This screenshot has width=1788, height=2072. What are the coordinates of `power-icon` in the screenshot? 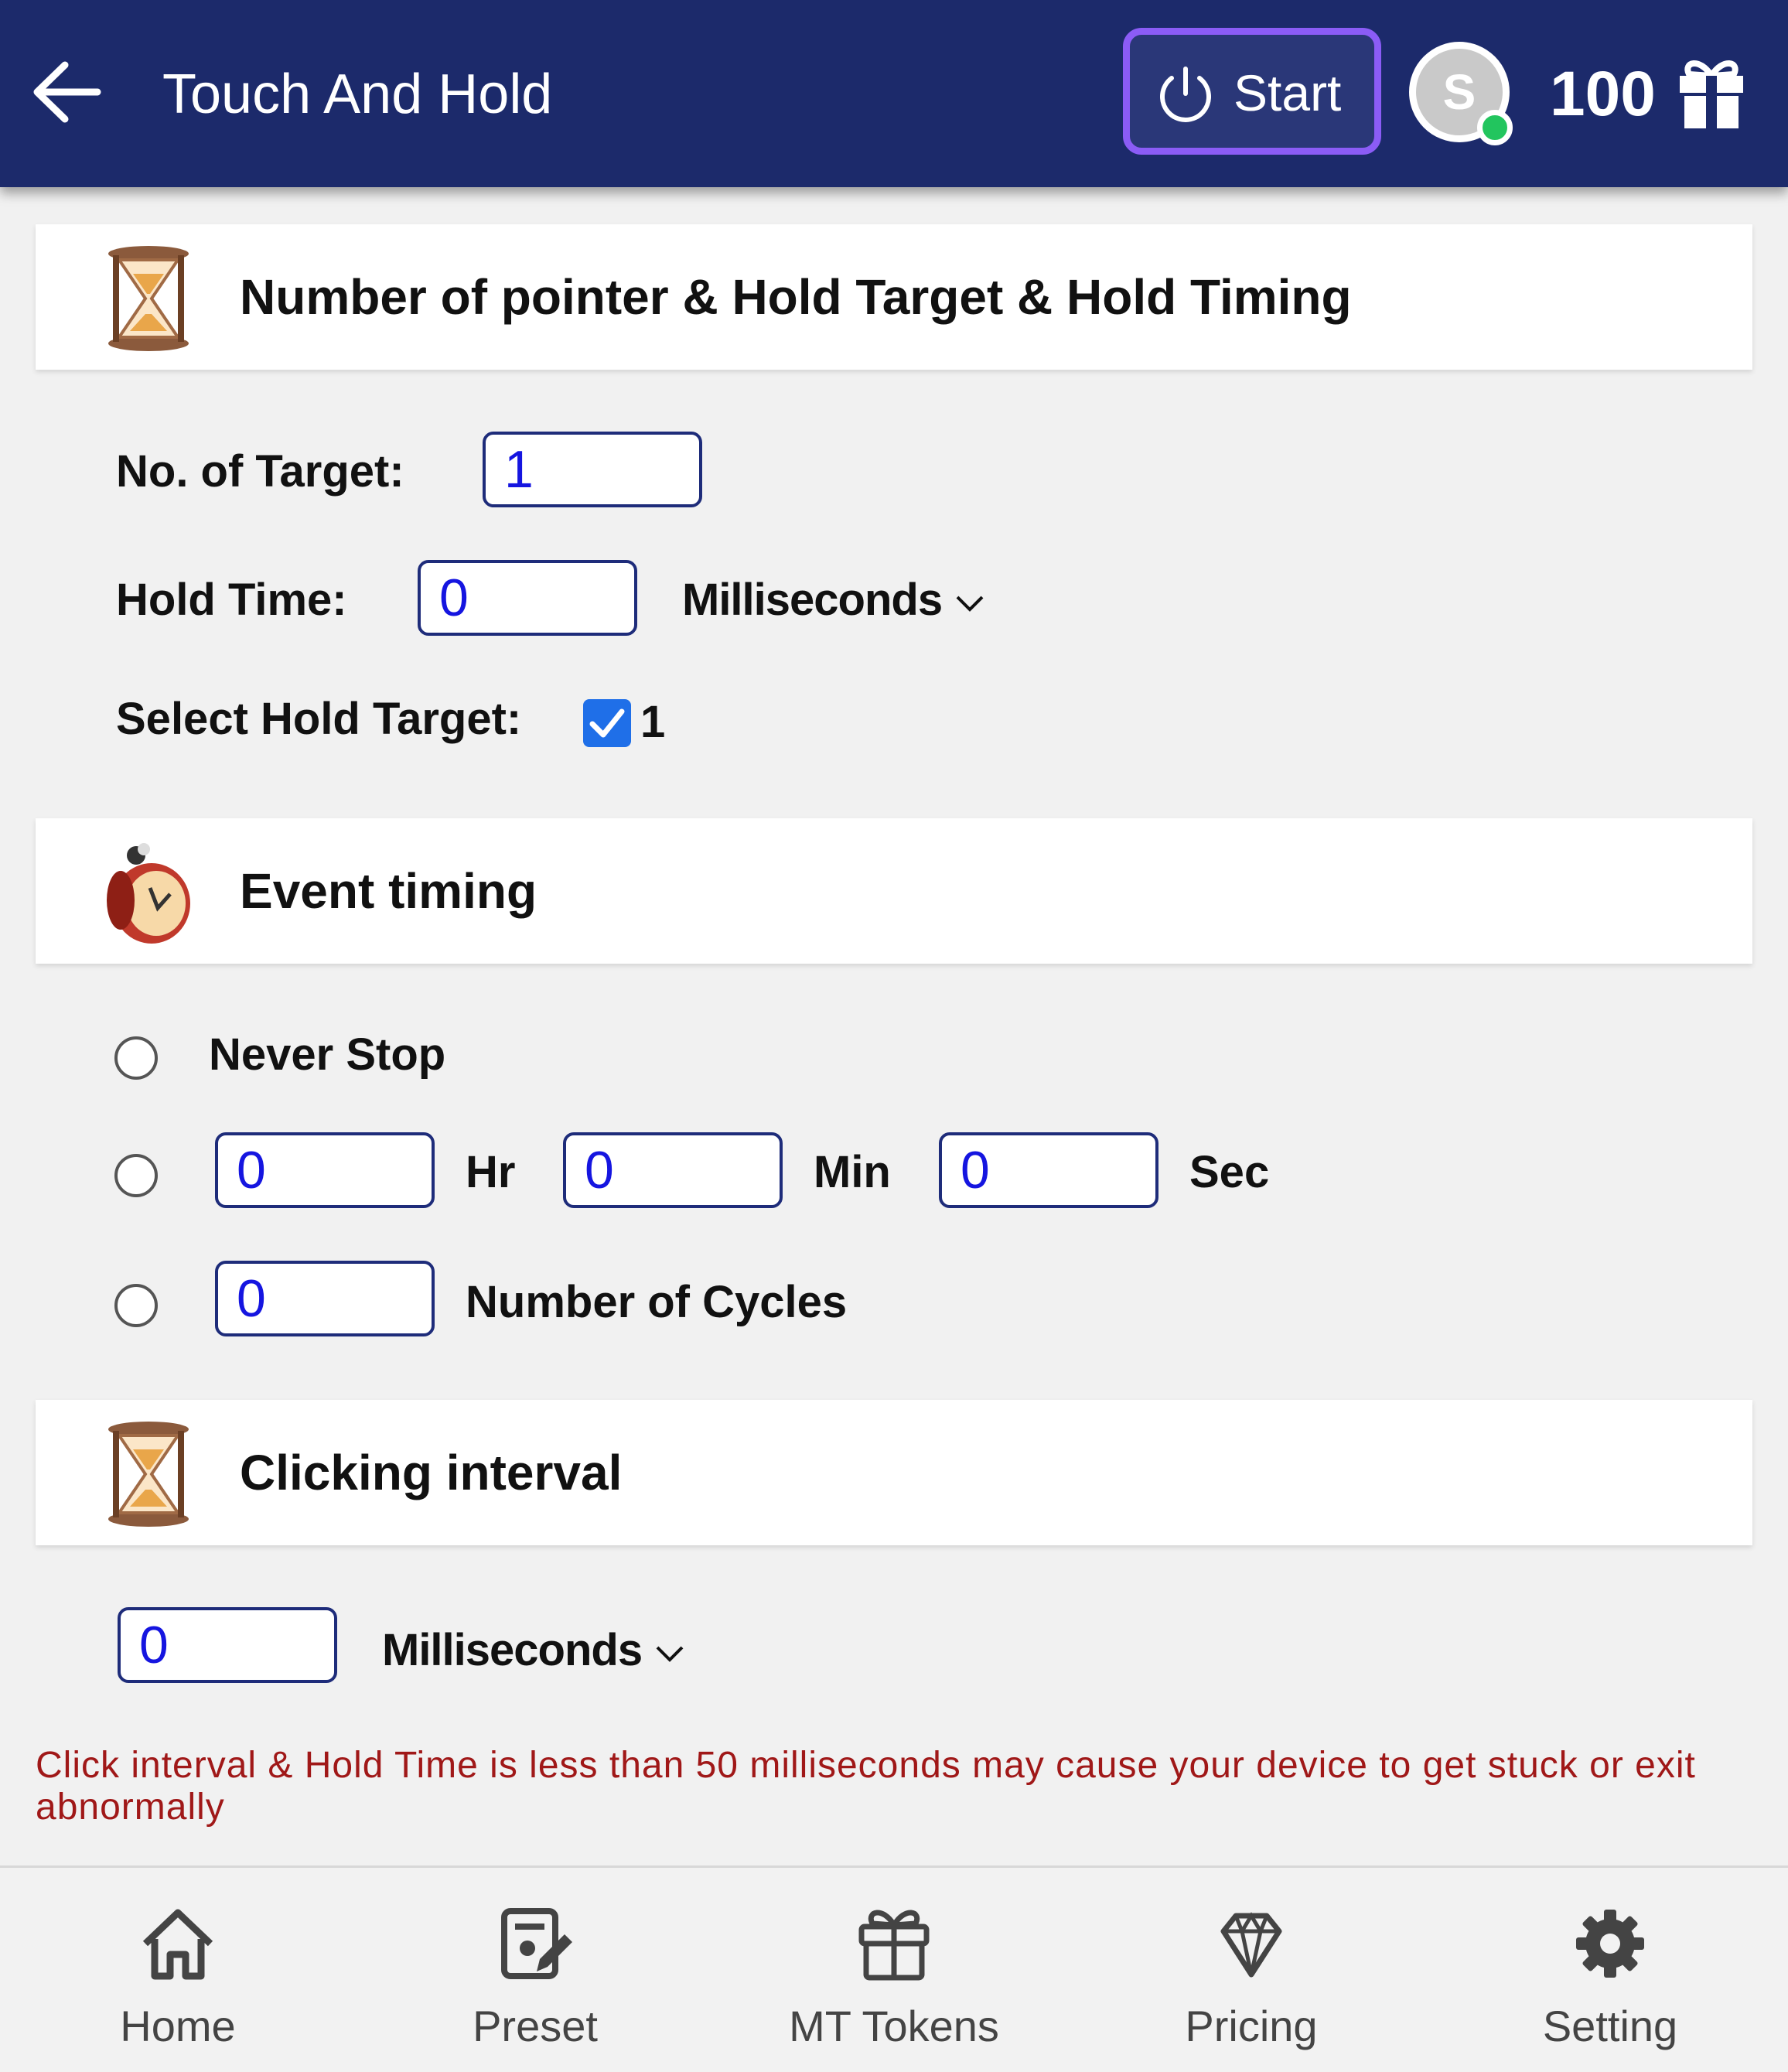 It's located at (1185, 94).